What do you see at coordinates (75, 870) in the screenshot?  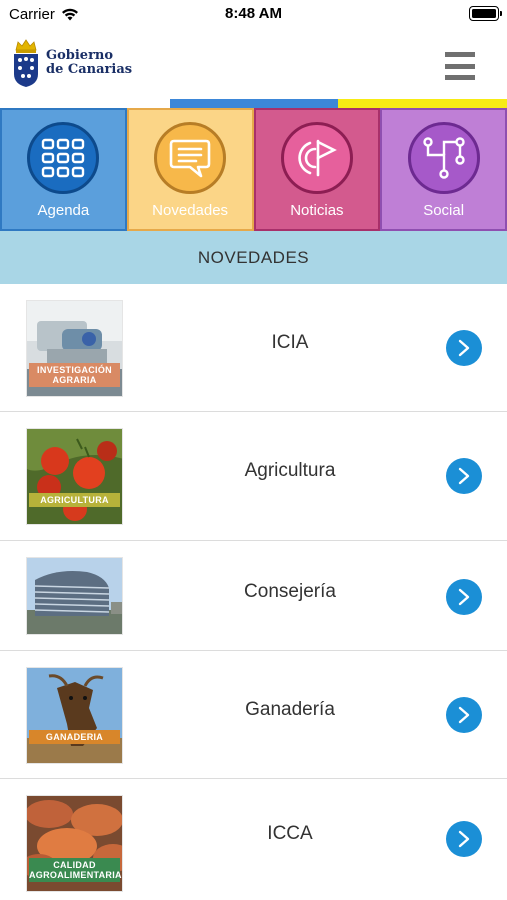 I see `icca-caption: CALIDAD AGROALIMENTARIA` at bounding box center [75, 870].